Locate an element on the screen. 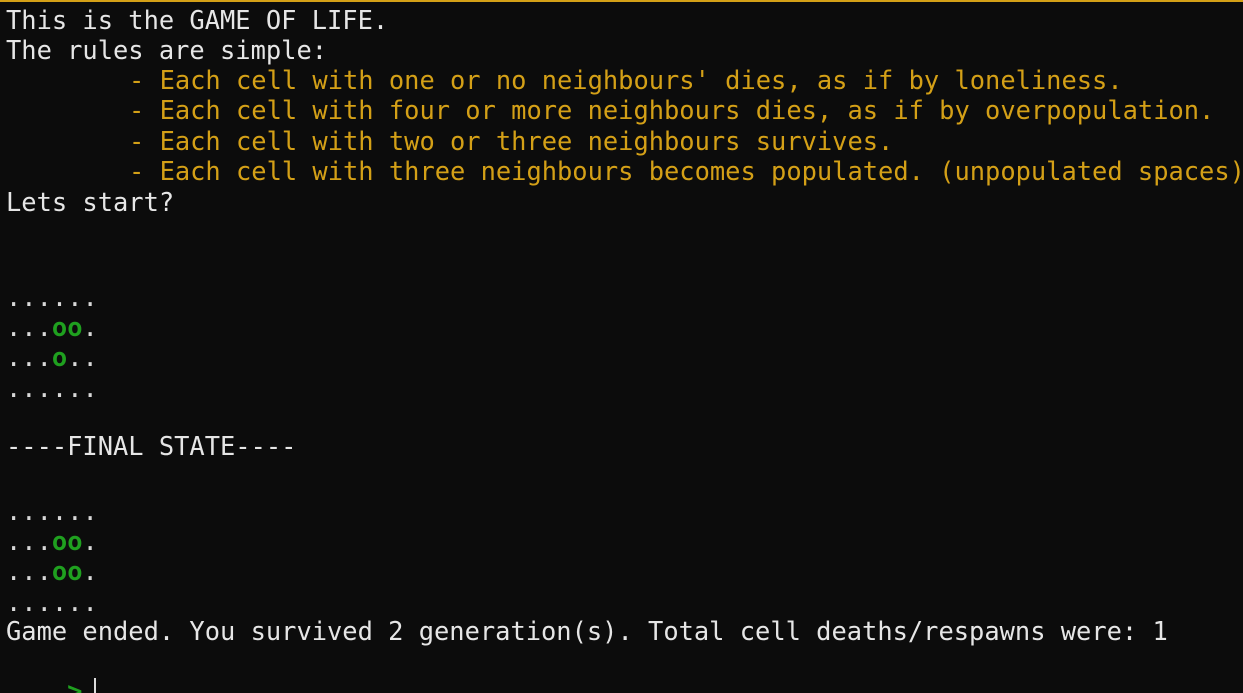 The image size is (1243, 693). grid-row: ...o.. is located at coordinates (52, 357).